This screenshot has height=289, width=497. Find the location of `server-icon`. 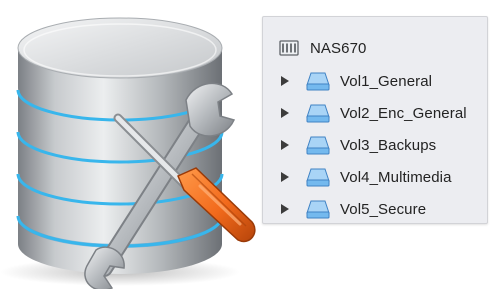

server-icon is located at coordinates (289, 48).